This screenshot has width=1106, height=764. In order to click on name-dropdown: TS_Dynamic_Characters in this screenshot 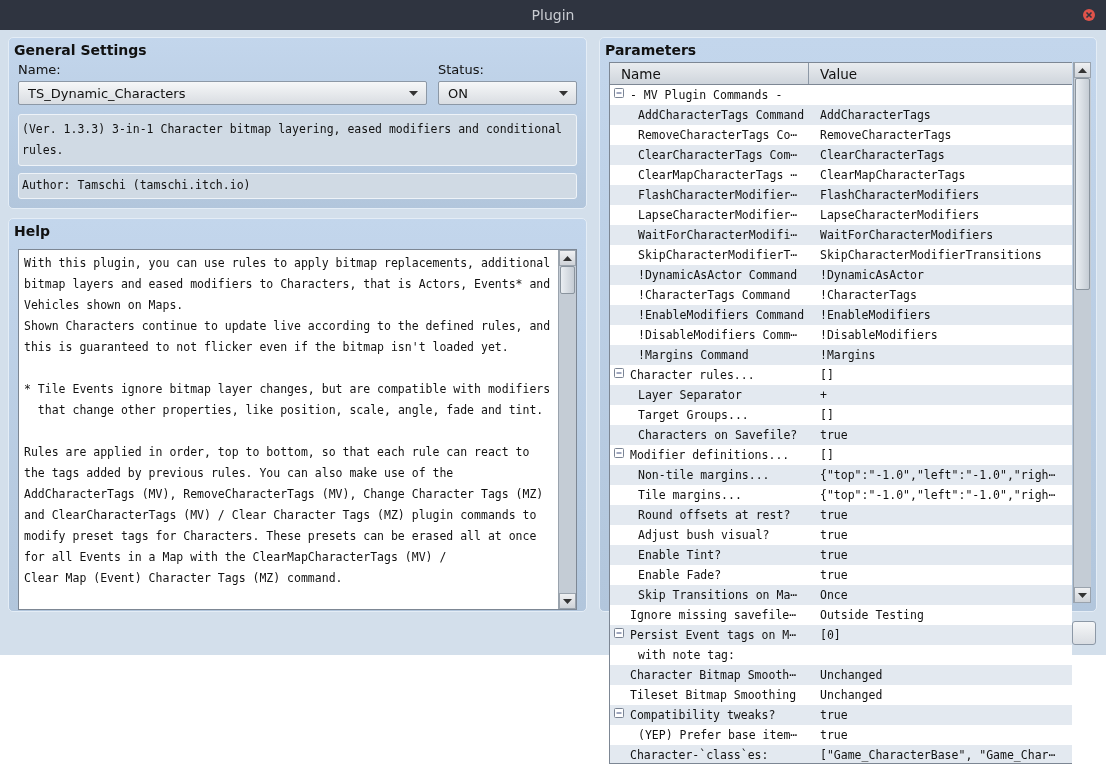, I will do `click(222, 93)`.